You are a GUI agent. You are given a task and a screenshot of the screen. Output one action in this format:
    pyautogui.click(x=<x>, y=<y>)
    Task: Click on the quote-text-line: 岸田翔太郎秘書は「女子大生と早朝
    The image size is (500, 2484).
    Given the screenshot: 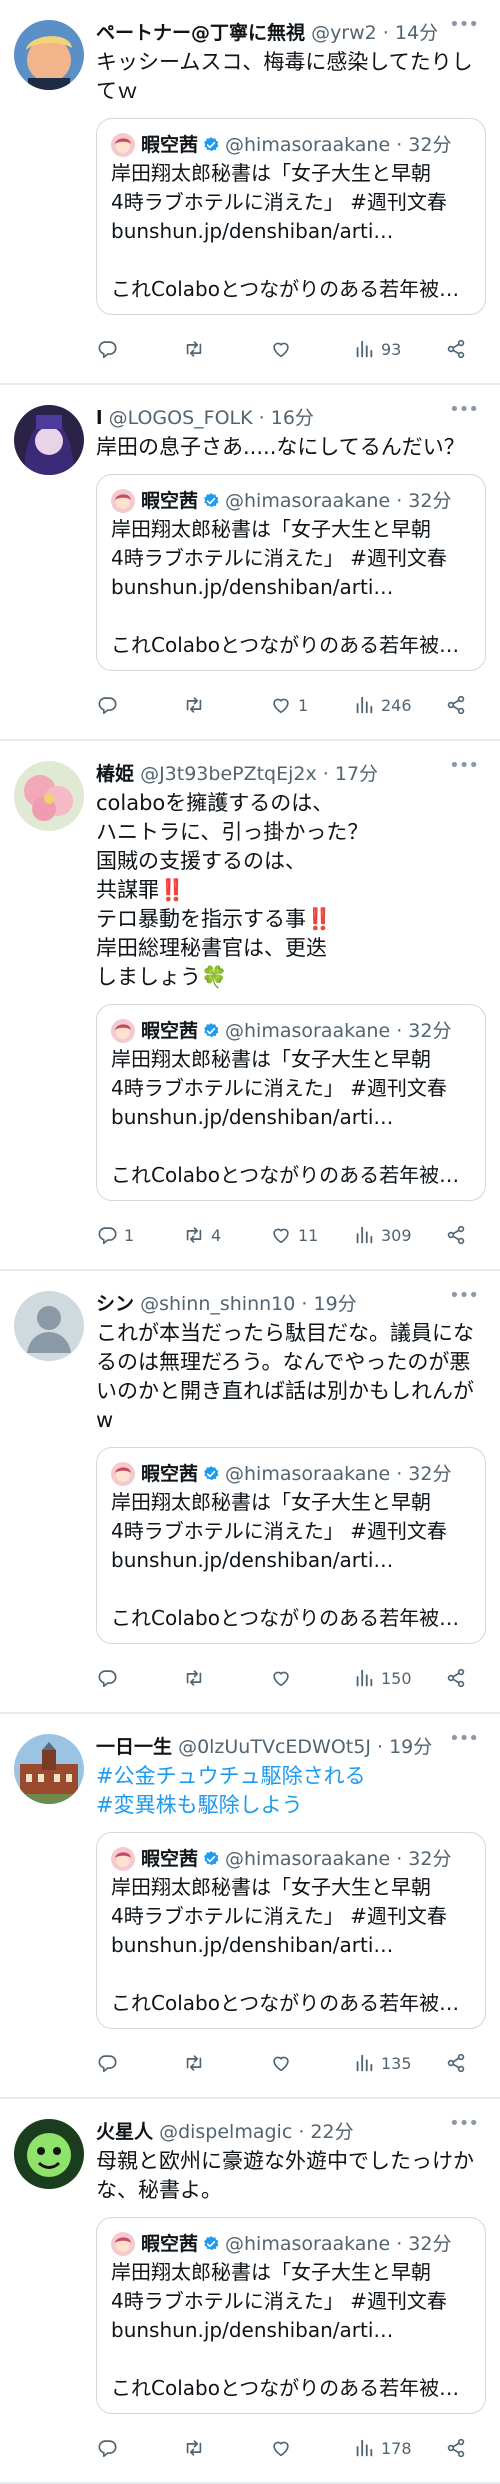 What is the action you would take?
    pyautogui.click(x=271, y=173)
    